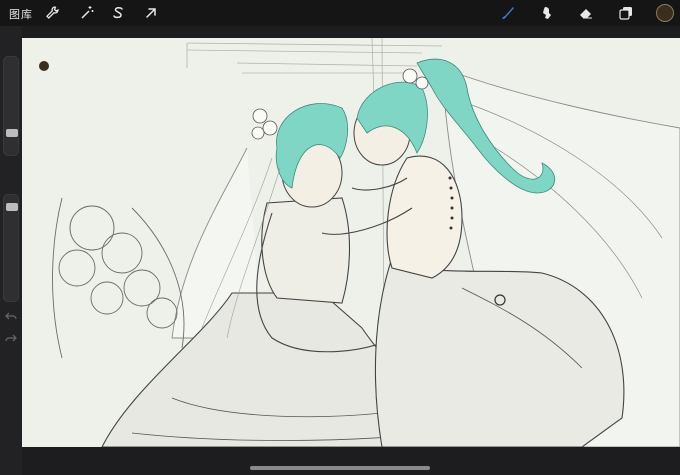 This screenshot has width=680, height=475. I want to click on brush-icon, so click(508, 13).